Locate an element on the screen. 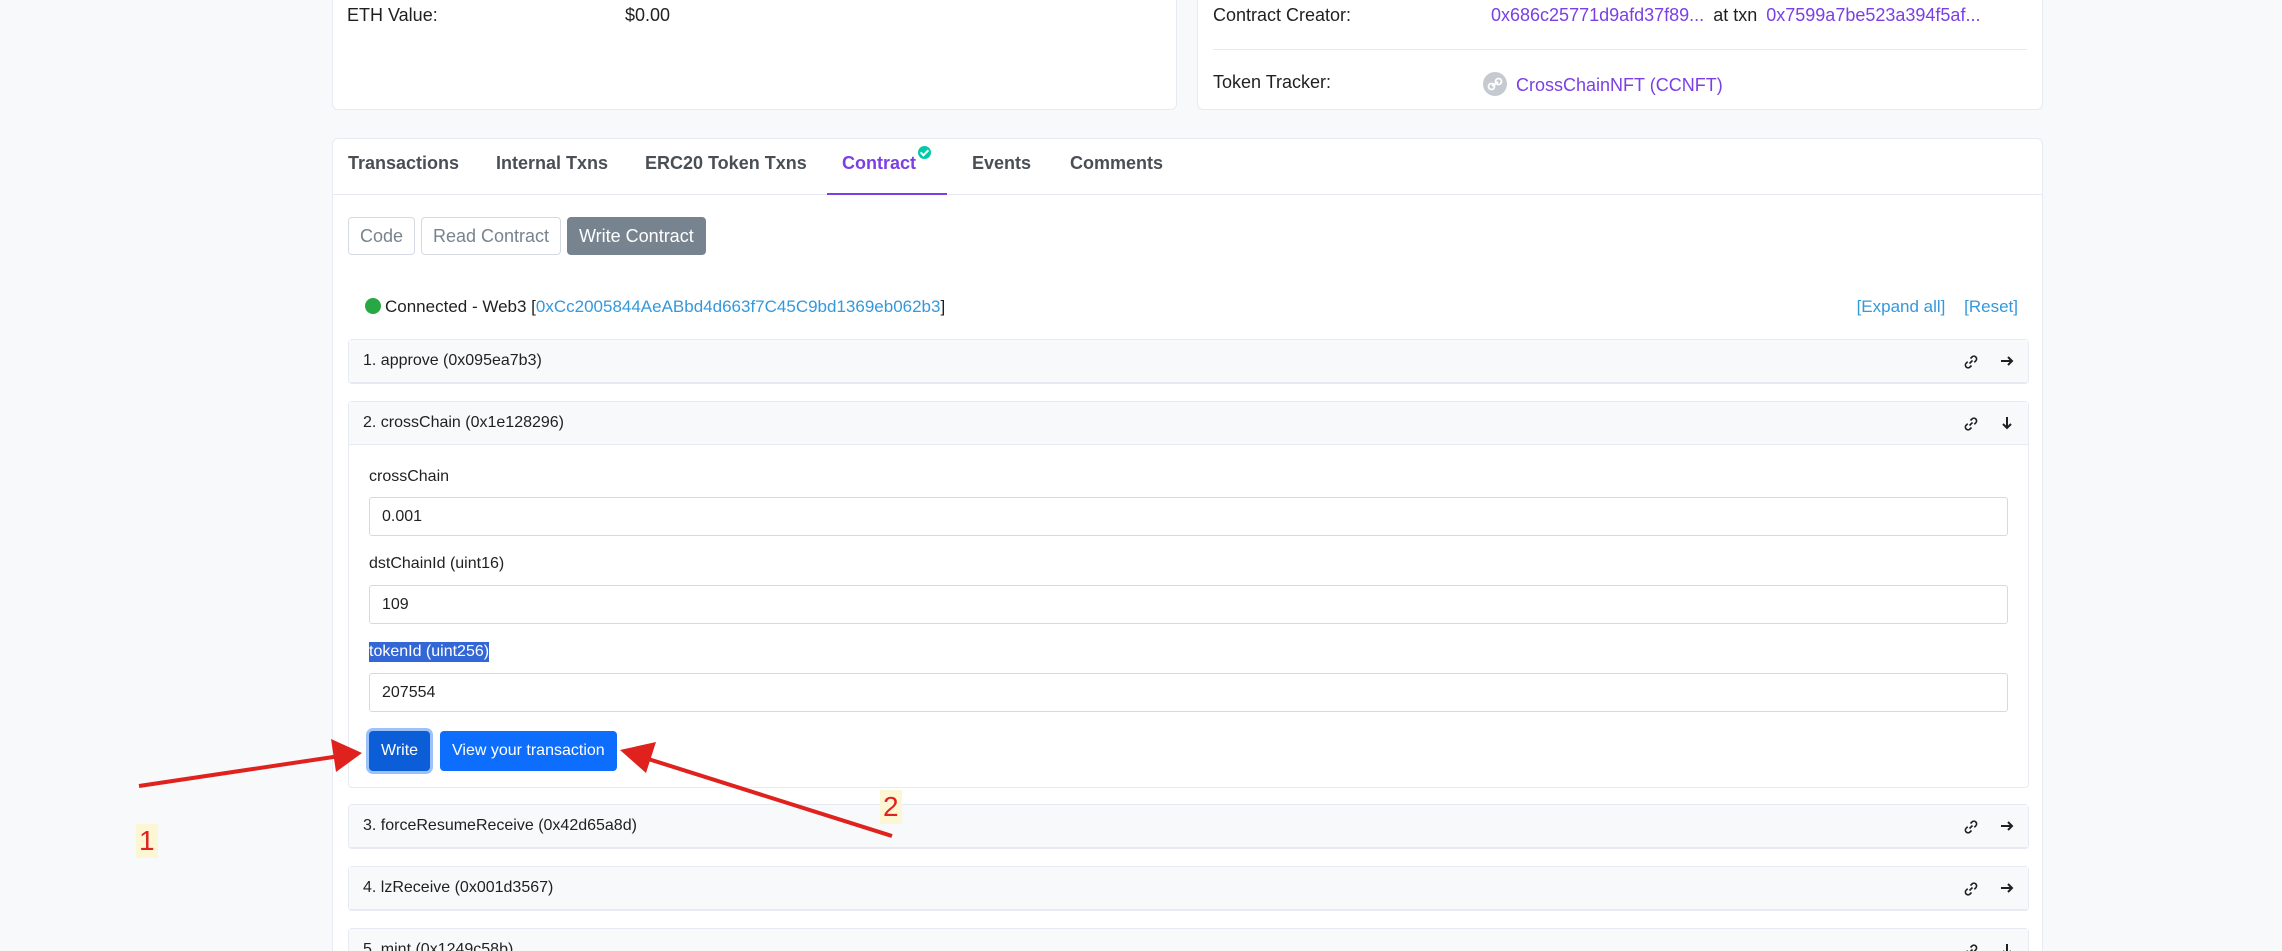 The height and width of the screenshot is (951, 2282). function-mint-header: 5. mint (0x1249c58b) is located at coordinates (1188, 940).